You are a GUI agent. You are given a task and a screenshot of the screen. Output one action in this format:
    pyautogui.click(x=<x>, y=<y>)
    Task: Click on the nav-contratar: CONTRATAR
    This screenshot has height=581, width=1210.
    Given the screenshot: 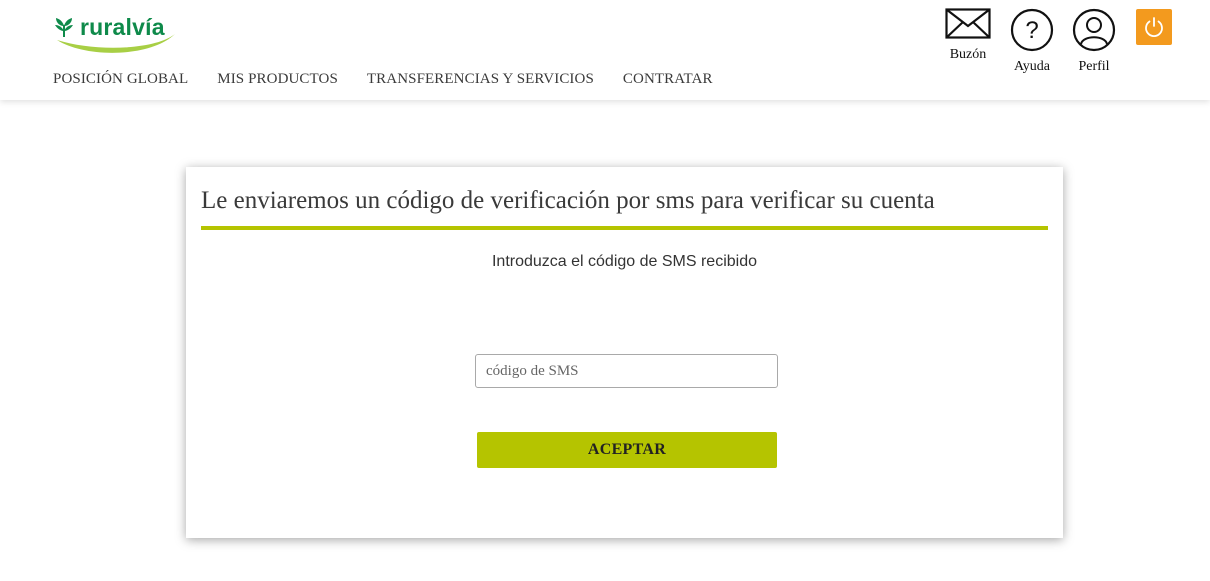 What is the action you would take?
    pyautogui.click(x=668, y=79)
    